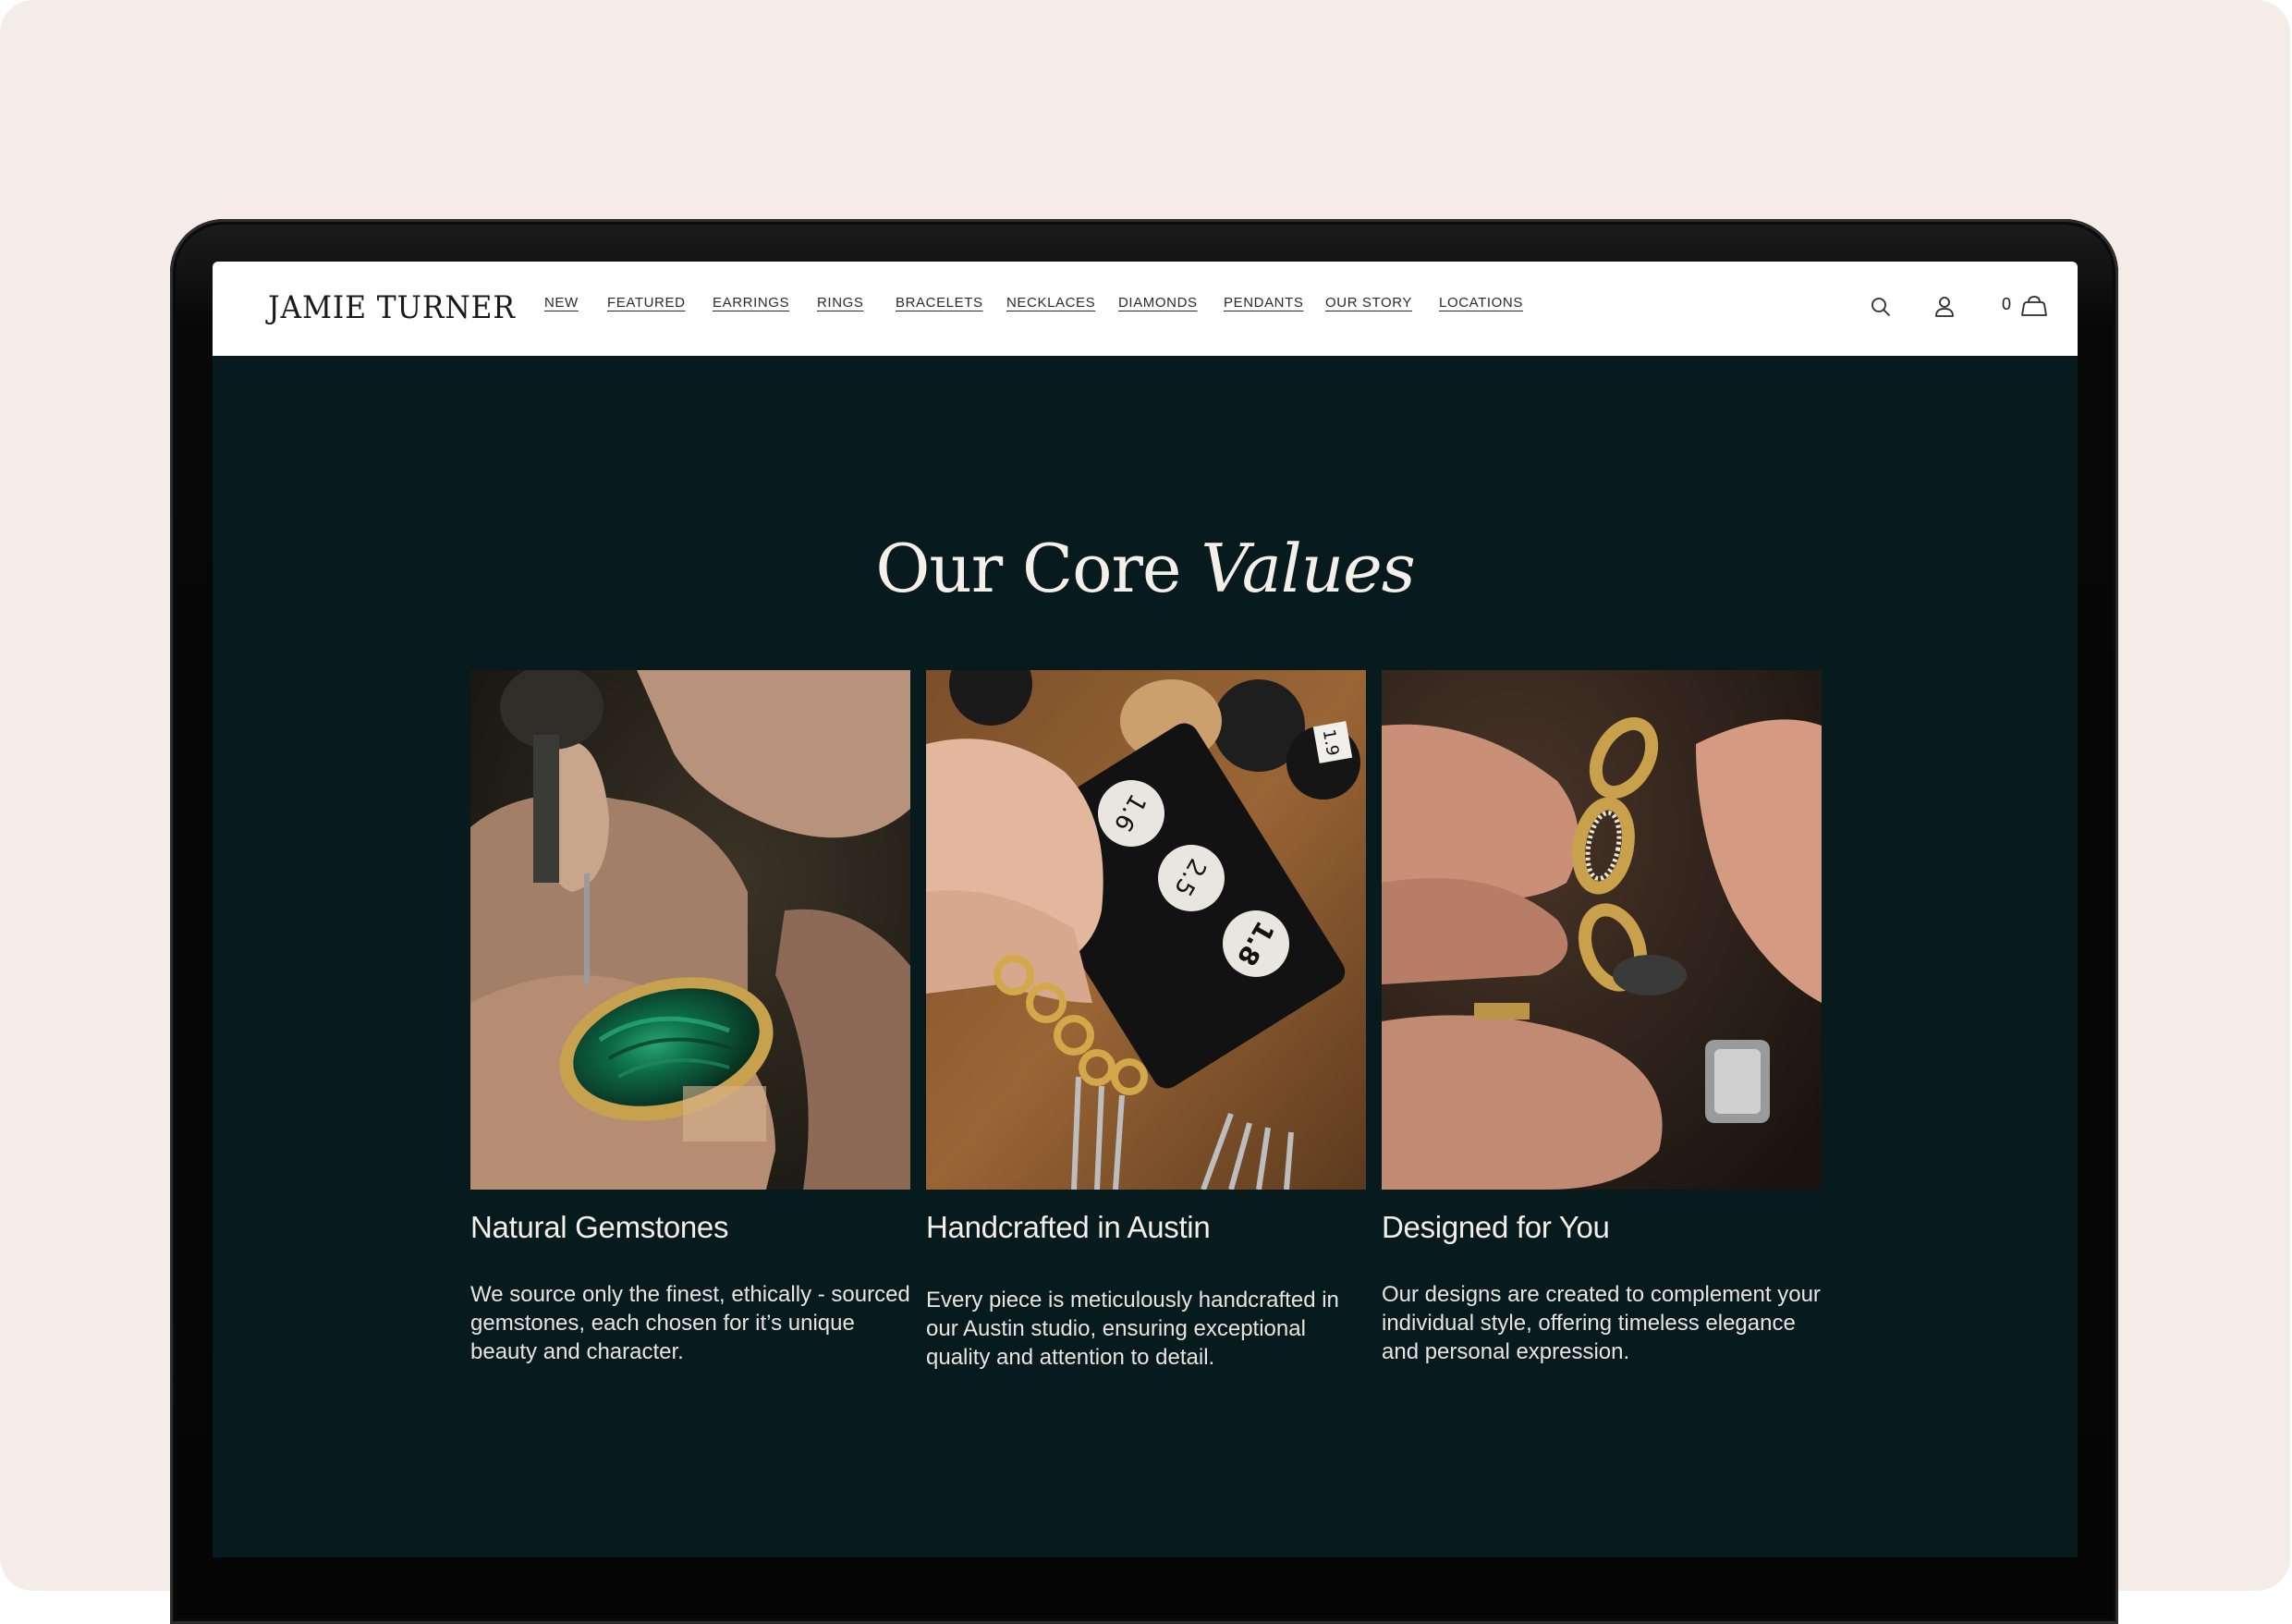 This screenshot has height=1624, width=2292. Describe the element at coordinates (600, 1227) in the screenshot. I see `value-title: Natural Gemstones` at that location.